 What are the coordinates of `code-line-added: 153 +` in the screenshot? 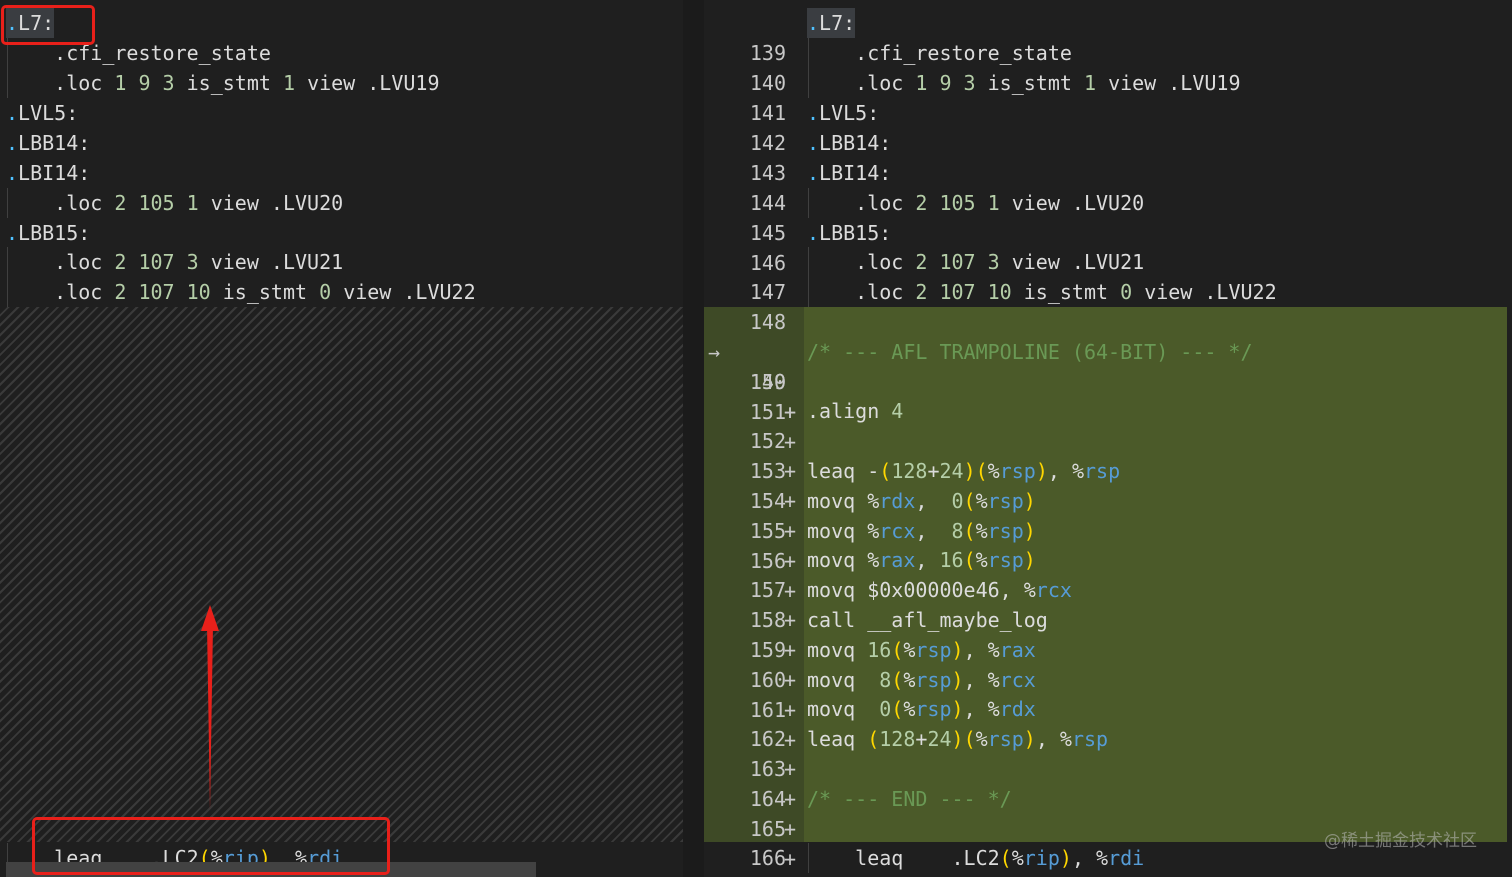 It's located at (1108, 469).